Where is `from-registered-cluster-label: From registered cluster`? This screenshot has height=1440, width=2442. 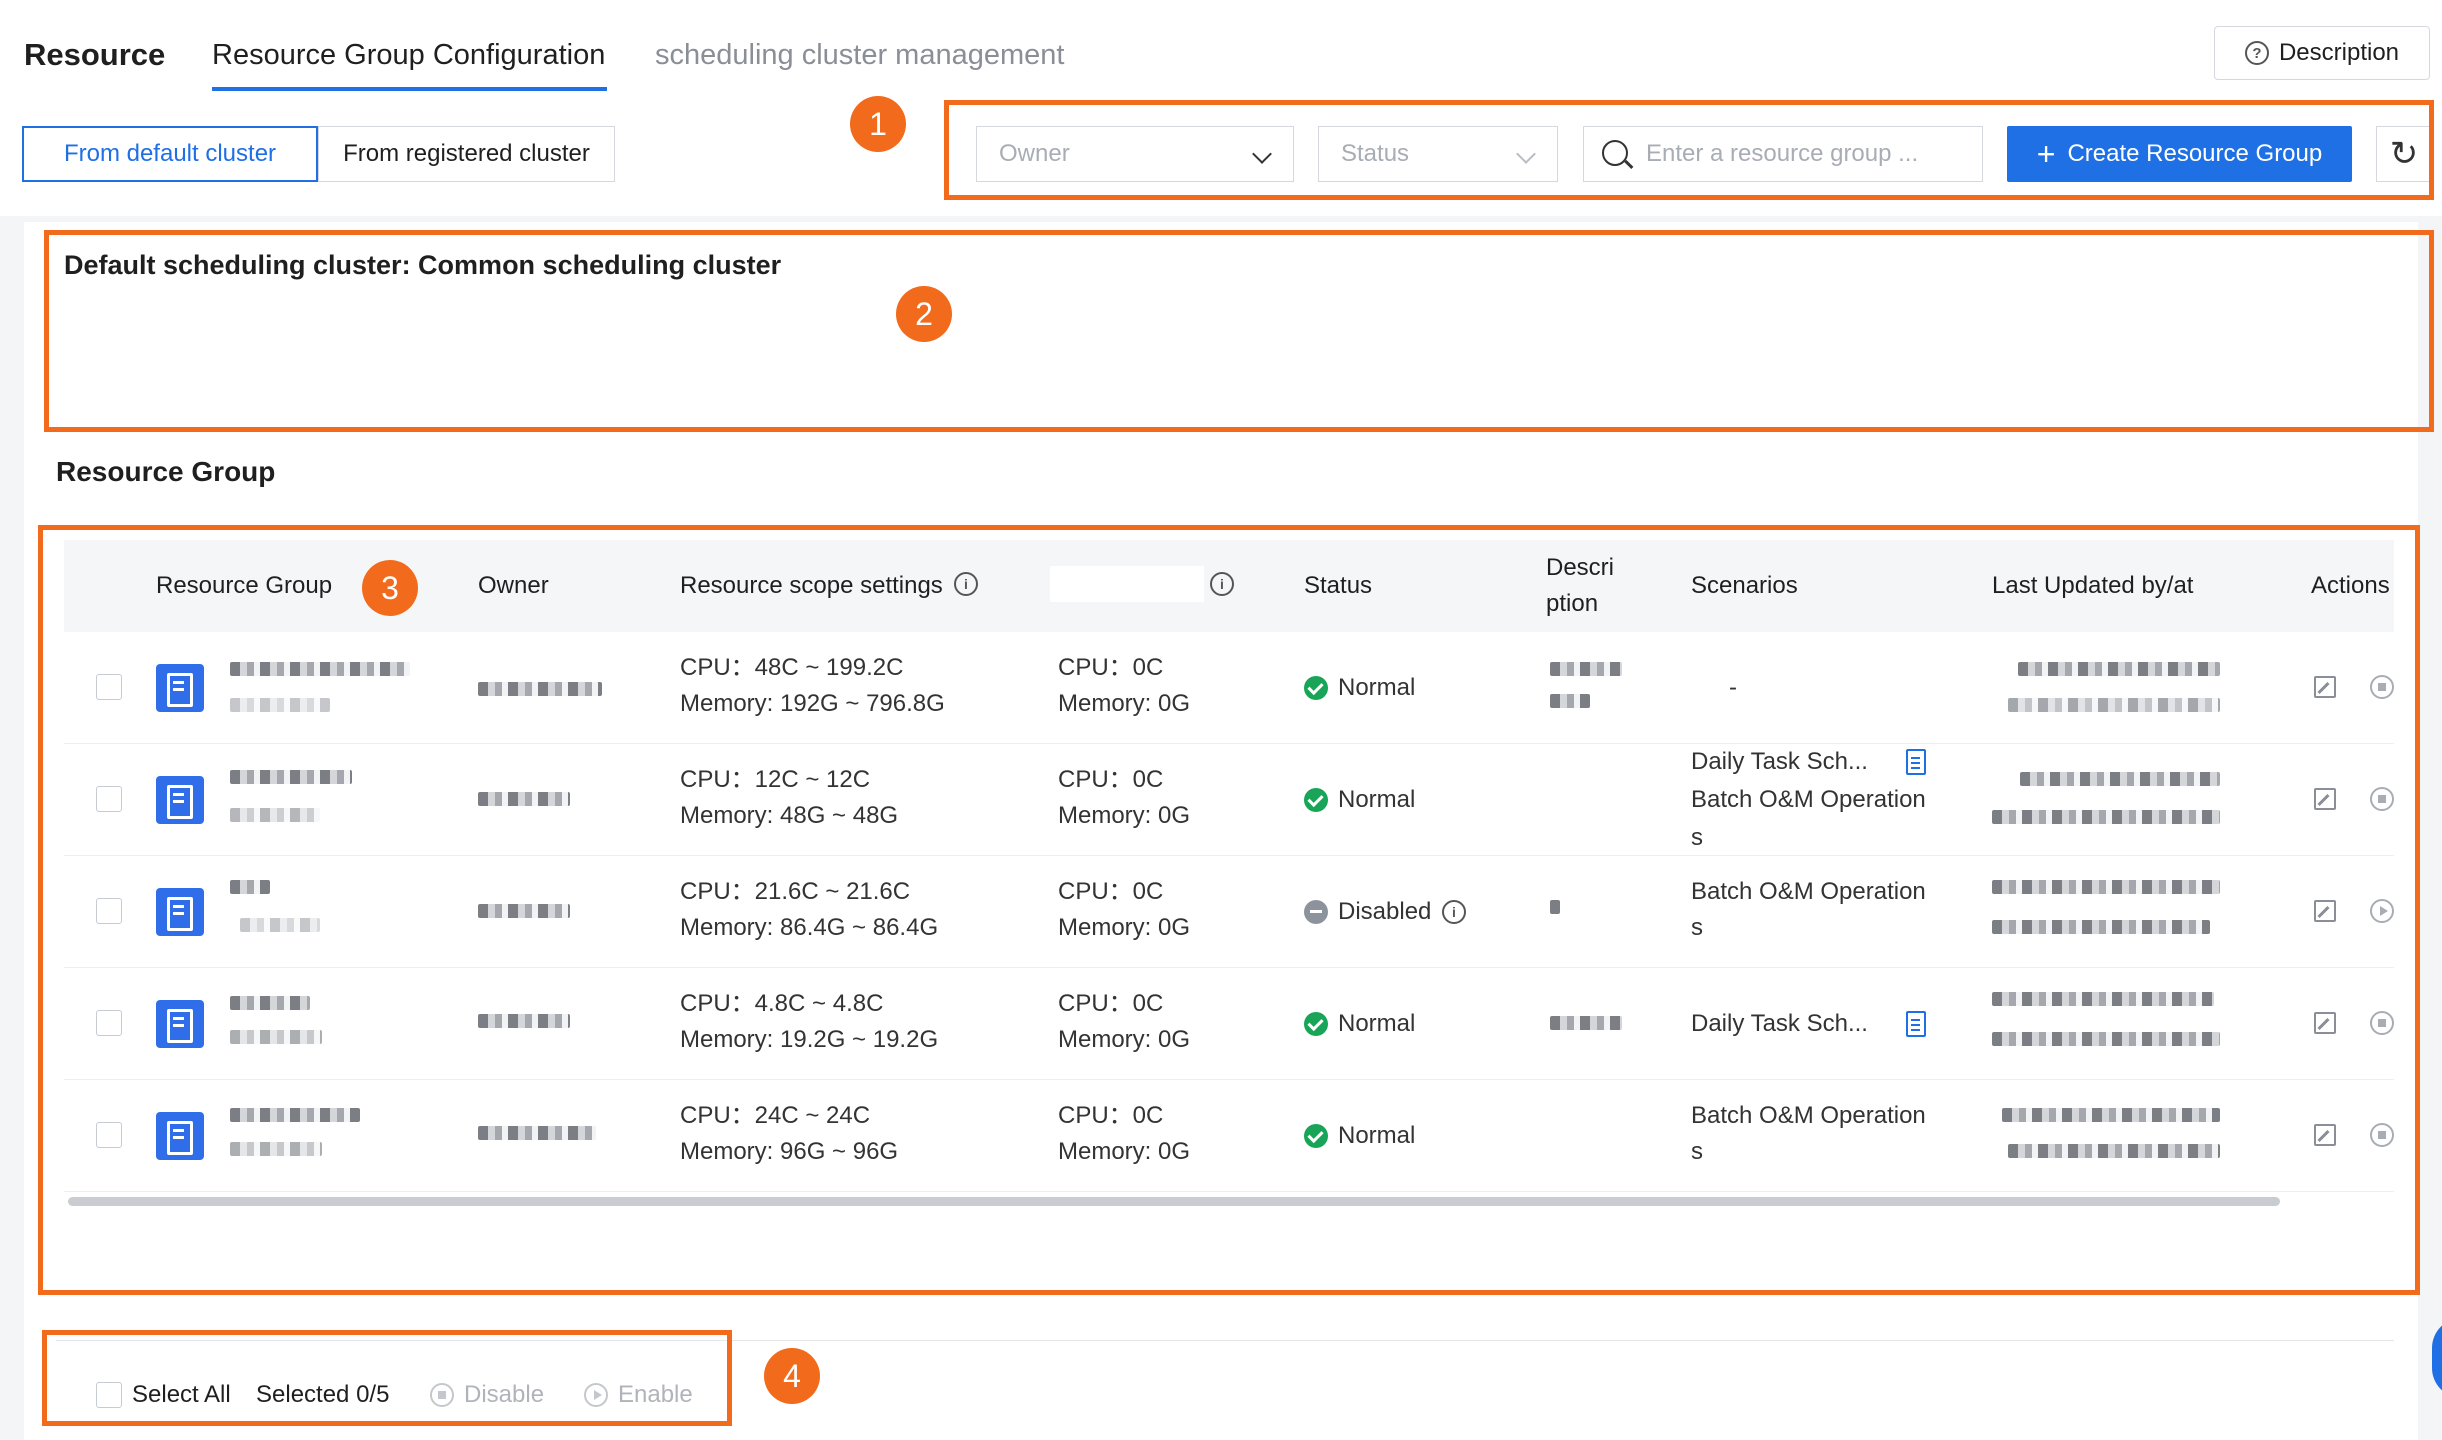
from-registered-cluster-label: From registered cluster is located at coordinates (466, 153).